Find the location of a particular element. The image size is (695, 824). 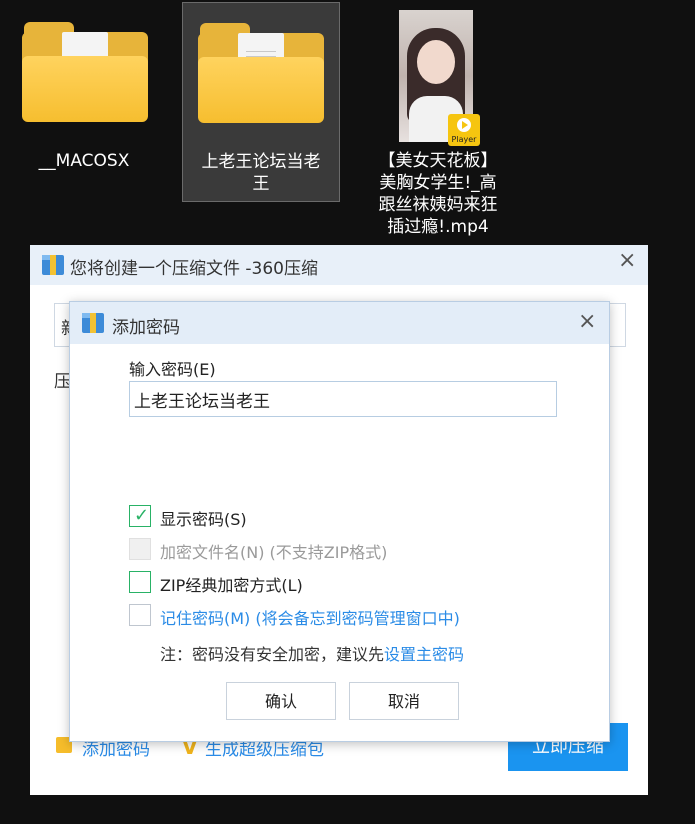

desktop-folder-selected: 上老王论坛当老王 is located at coordinates (261, 102).